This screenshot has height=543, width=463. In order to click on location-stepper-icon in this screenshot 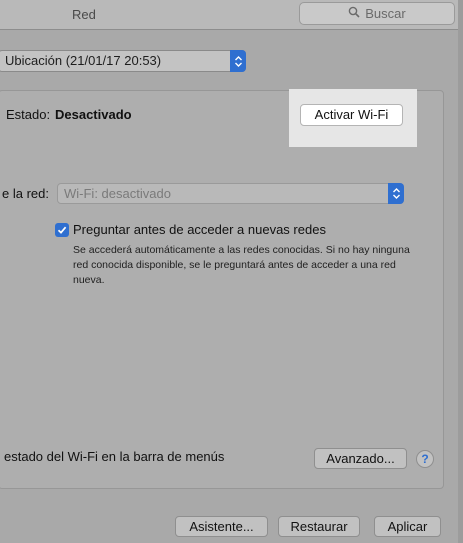, I will do `click(238, 61)`.